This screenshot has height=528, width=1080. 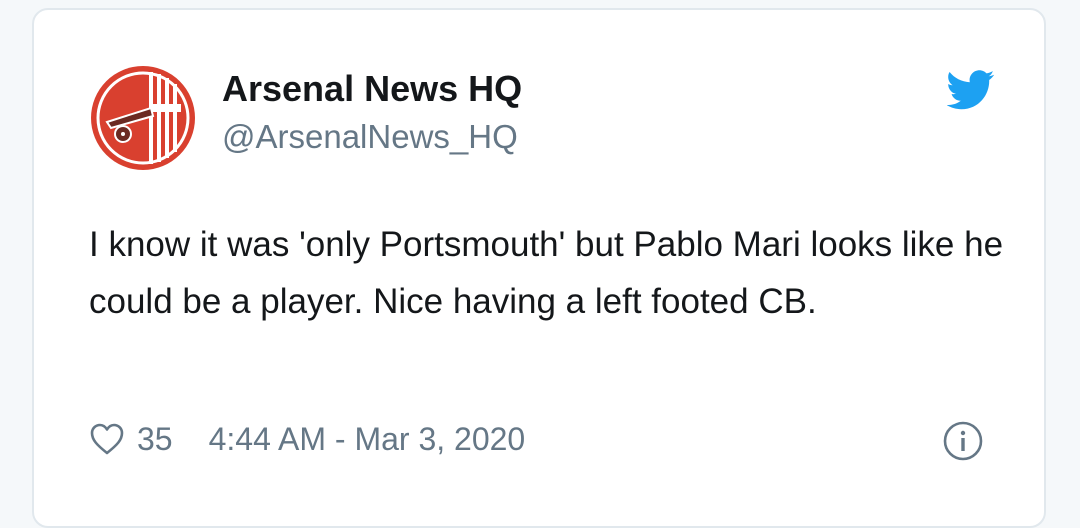 I want to click on avatar, so click(x=143, y=118).